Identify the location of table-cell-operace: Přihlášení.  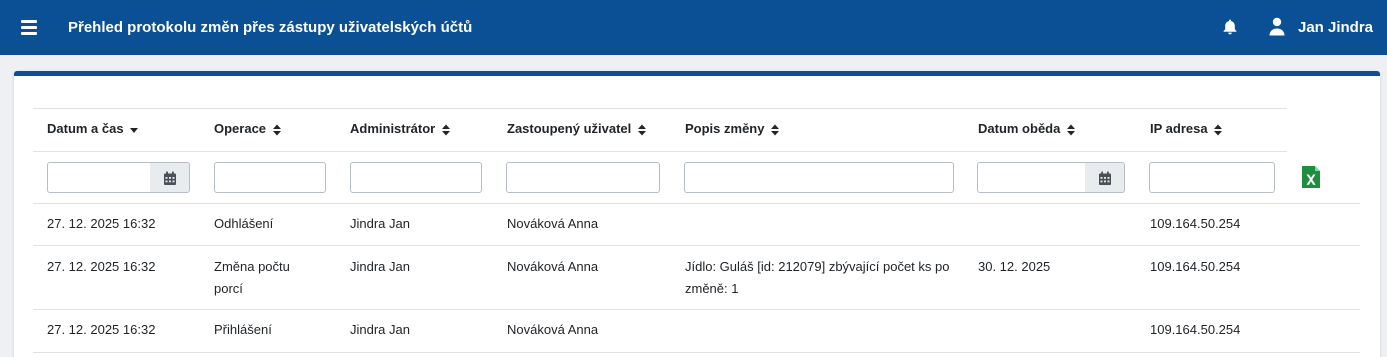
(243, 329).